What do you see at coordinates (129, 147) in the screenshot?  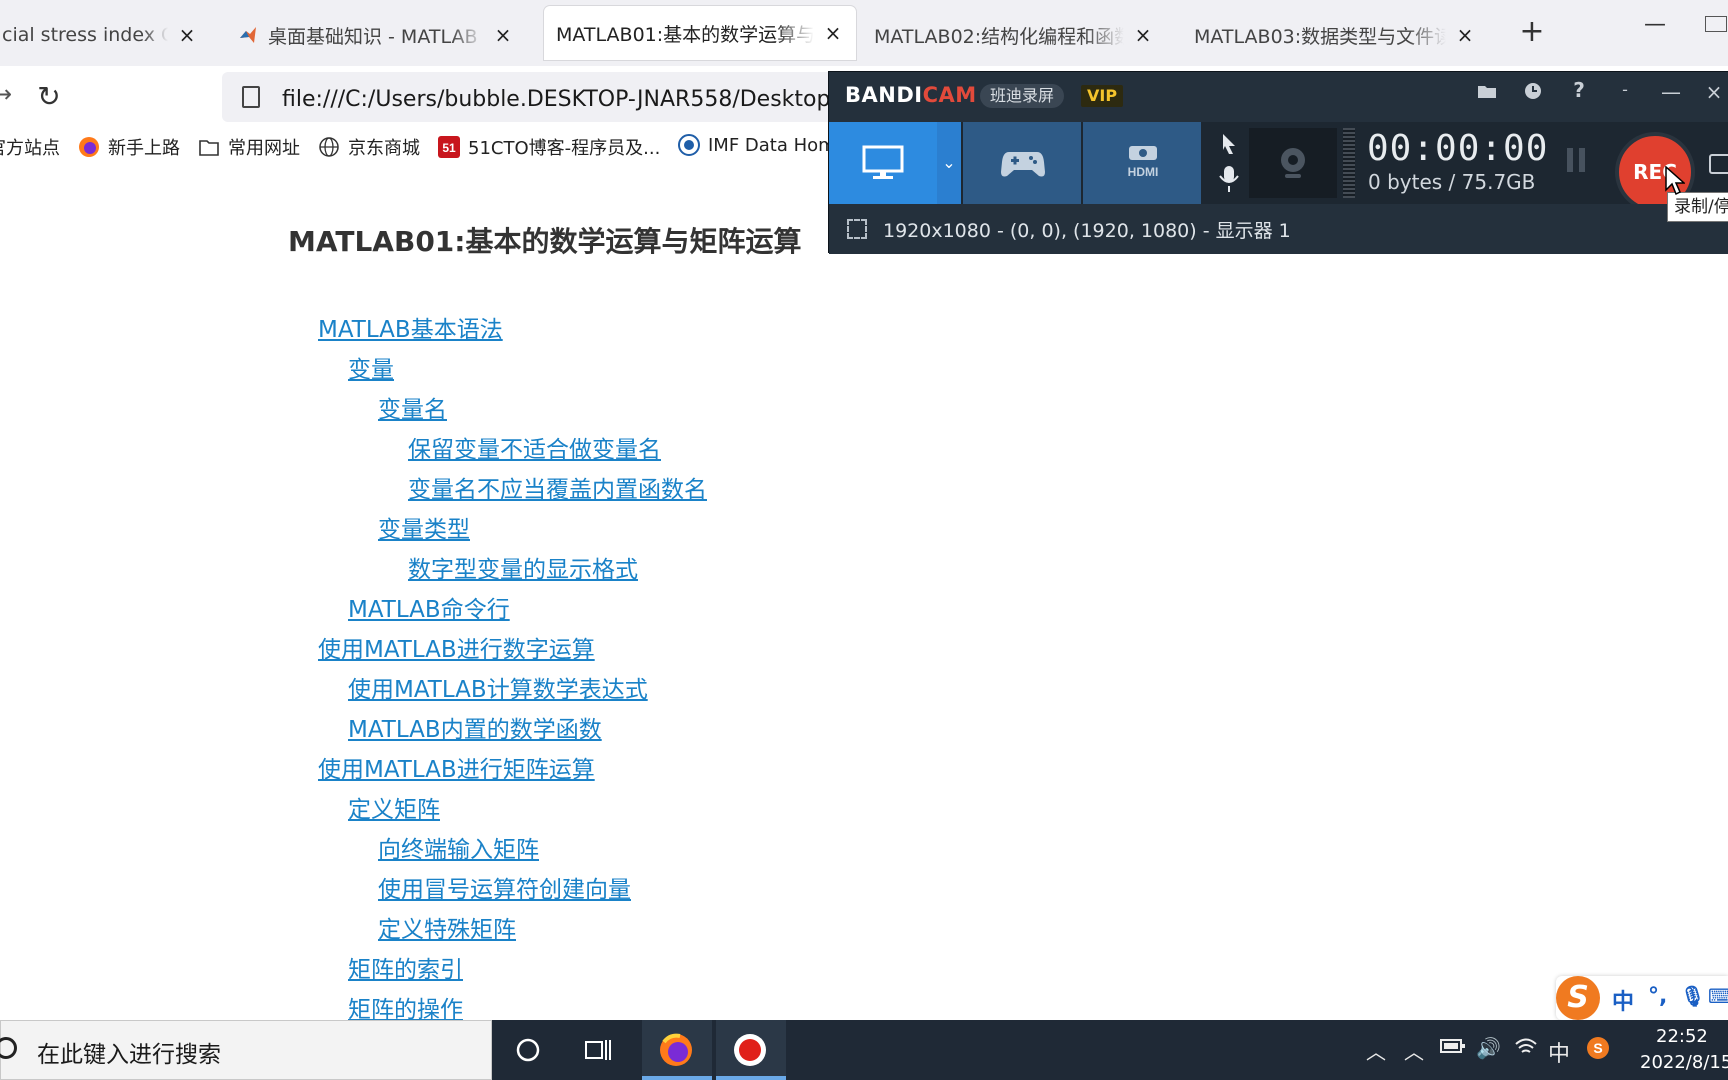 I see `bookmark-getting-started: 新手上路` at bounding box center [129, 147].